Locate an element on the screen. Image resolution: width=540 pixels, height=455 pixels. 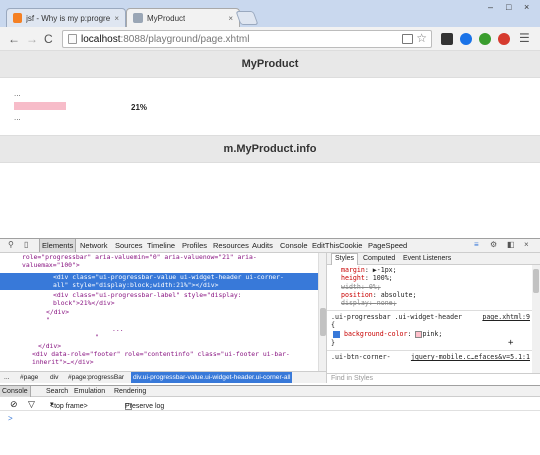
breadcrumb-item: #page:progressBar is located at coordinates (96, 377).